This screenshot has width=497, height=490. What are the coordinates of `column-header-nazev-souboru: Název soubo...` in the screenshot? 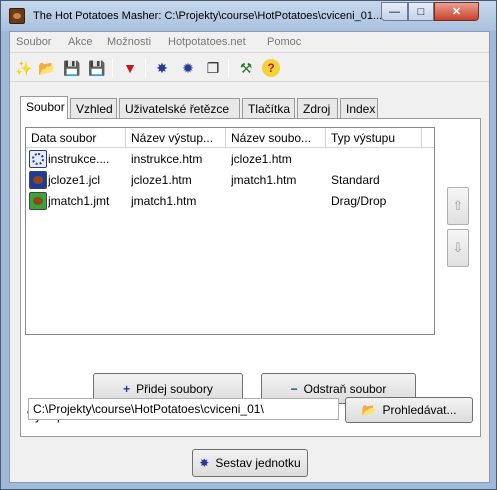 It's located at (276, 138).